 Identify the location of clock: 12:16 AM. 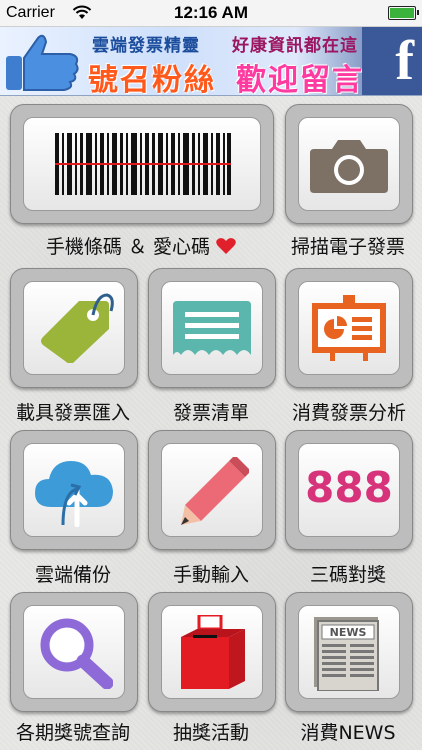
(210, 12).